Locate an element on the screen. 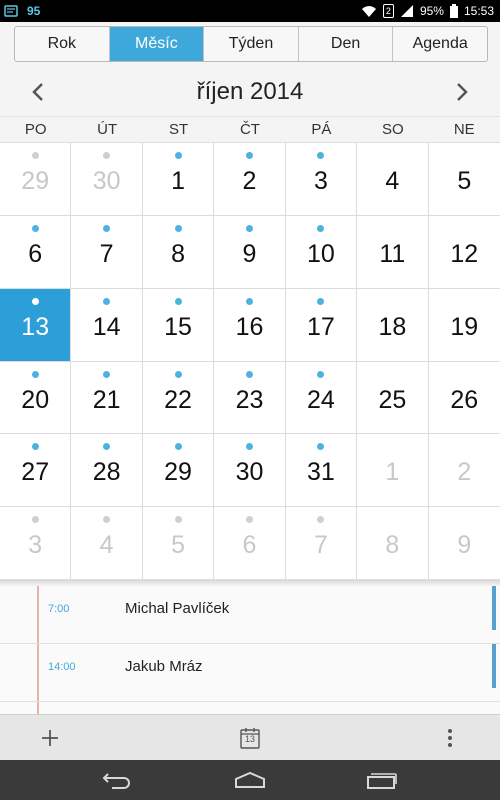 The image size is (500, 800). day-number: 19 is located at coordinates (464, 326).